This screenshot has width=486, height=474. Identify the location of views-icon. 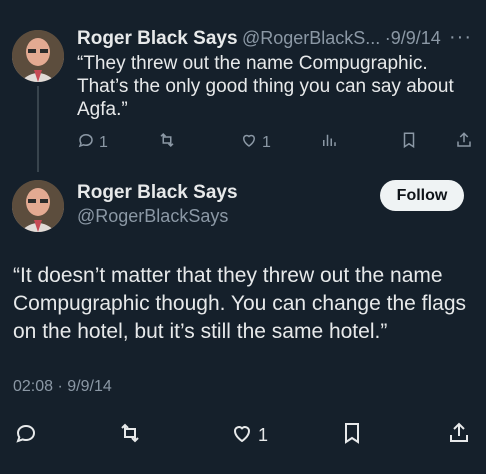
(329, 142).